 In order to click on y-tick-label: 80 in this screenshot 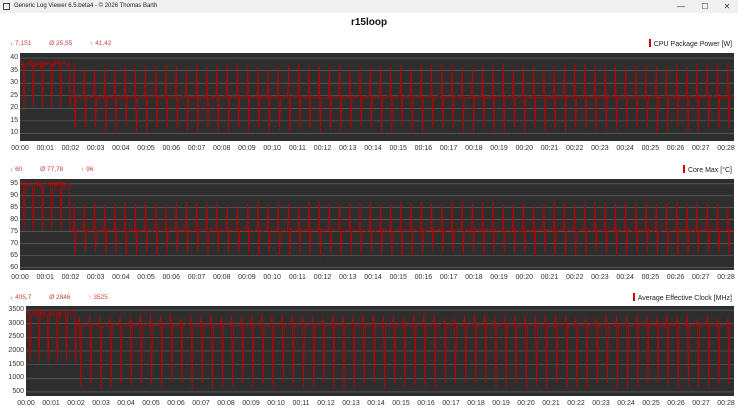, I will do `click(14, 219)`.